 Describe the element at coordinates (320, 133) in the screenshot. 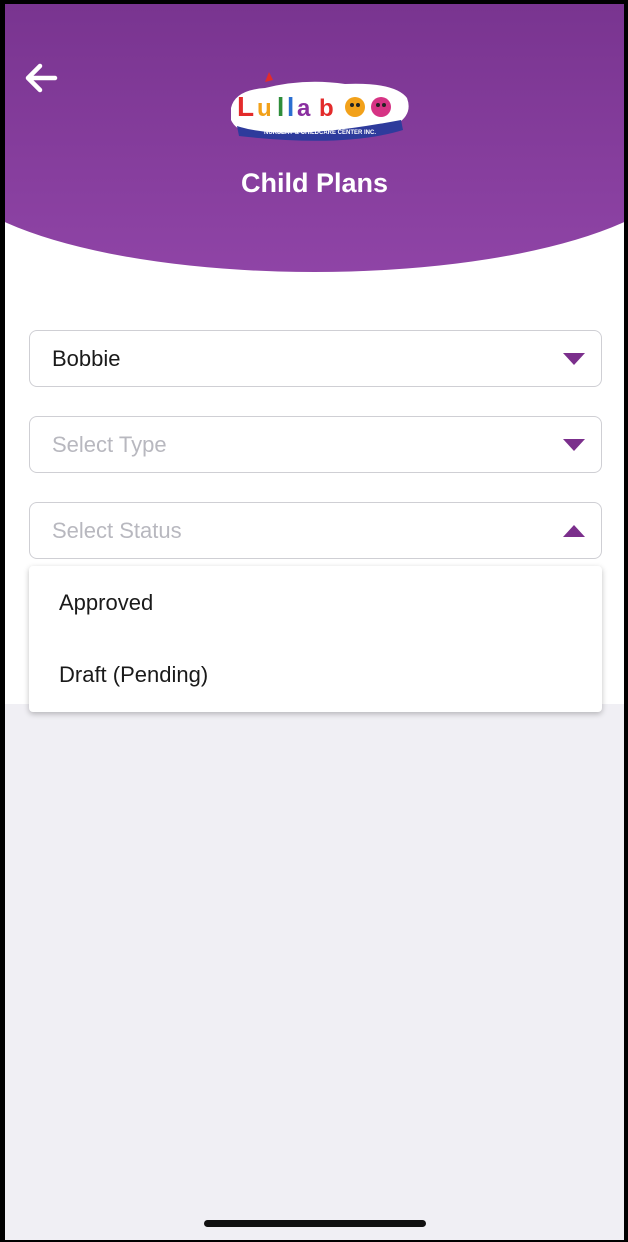

I see `svg-text:NURSERY & CHILDCARE CENTER INC: NURSERY & CHILDCARE CENTER INC.` at that location.